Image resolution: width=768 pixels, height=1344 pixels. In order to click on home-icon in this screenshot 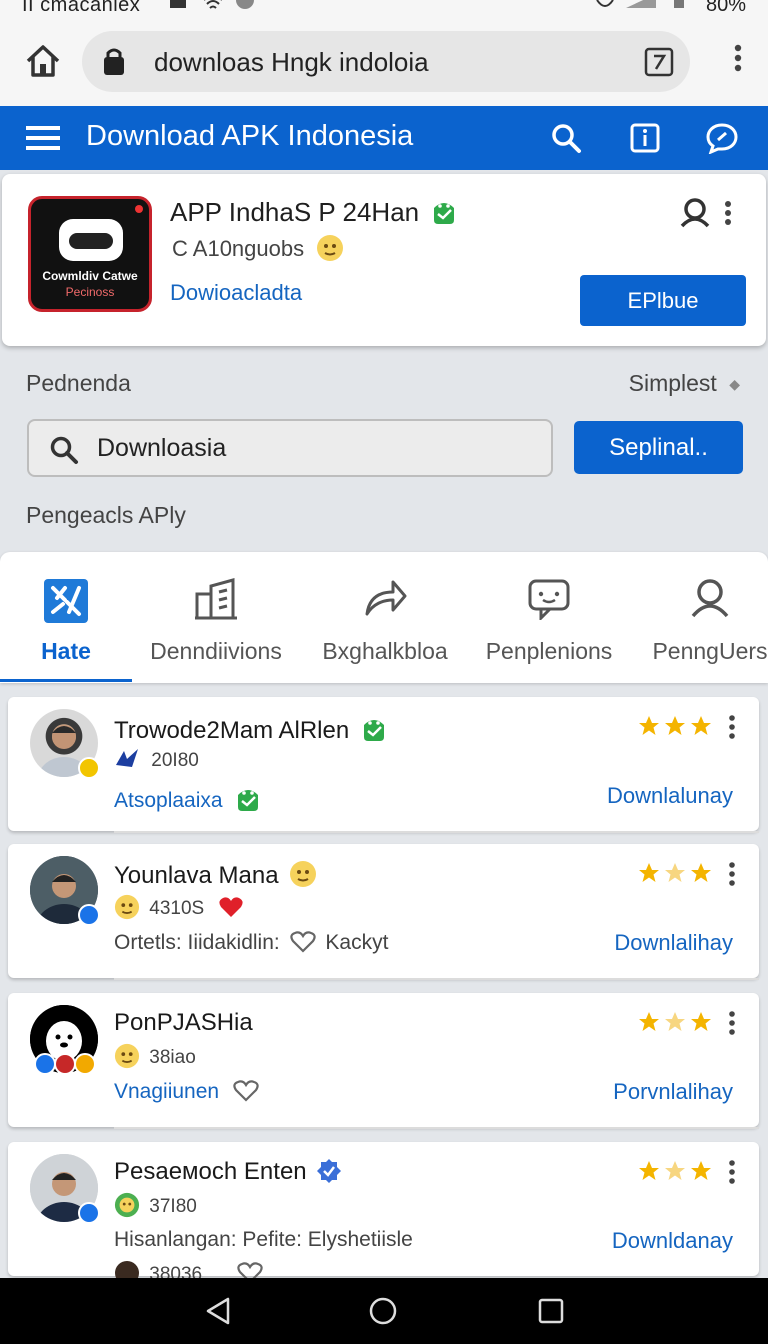, I will do `click(43, 61)`.